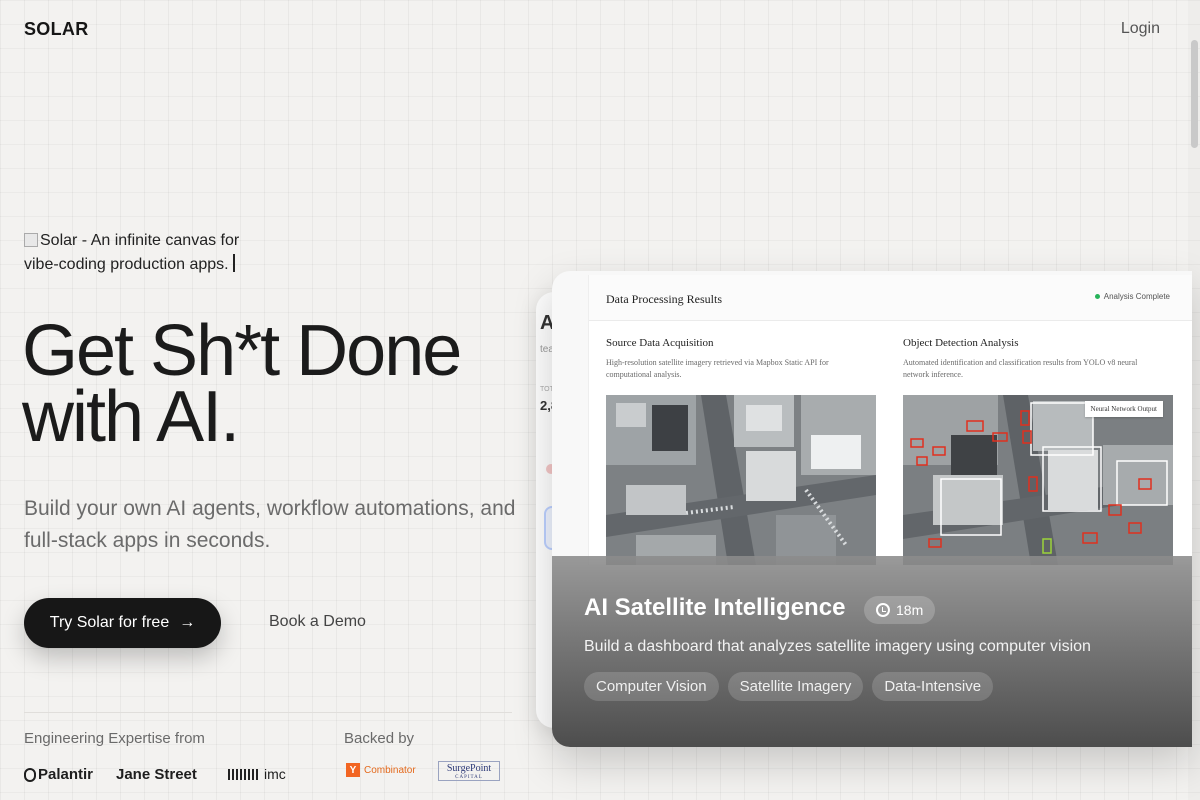  I want to click on expertise-caption: Engineering Expertise from, so click(114, 738).